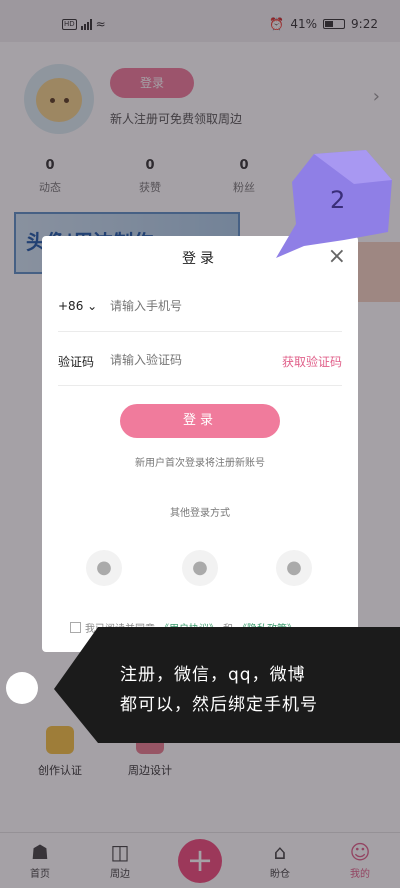 This screenshot has height=888, width=400. I want to click on wechat-icon: ●, so click(200, 568).